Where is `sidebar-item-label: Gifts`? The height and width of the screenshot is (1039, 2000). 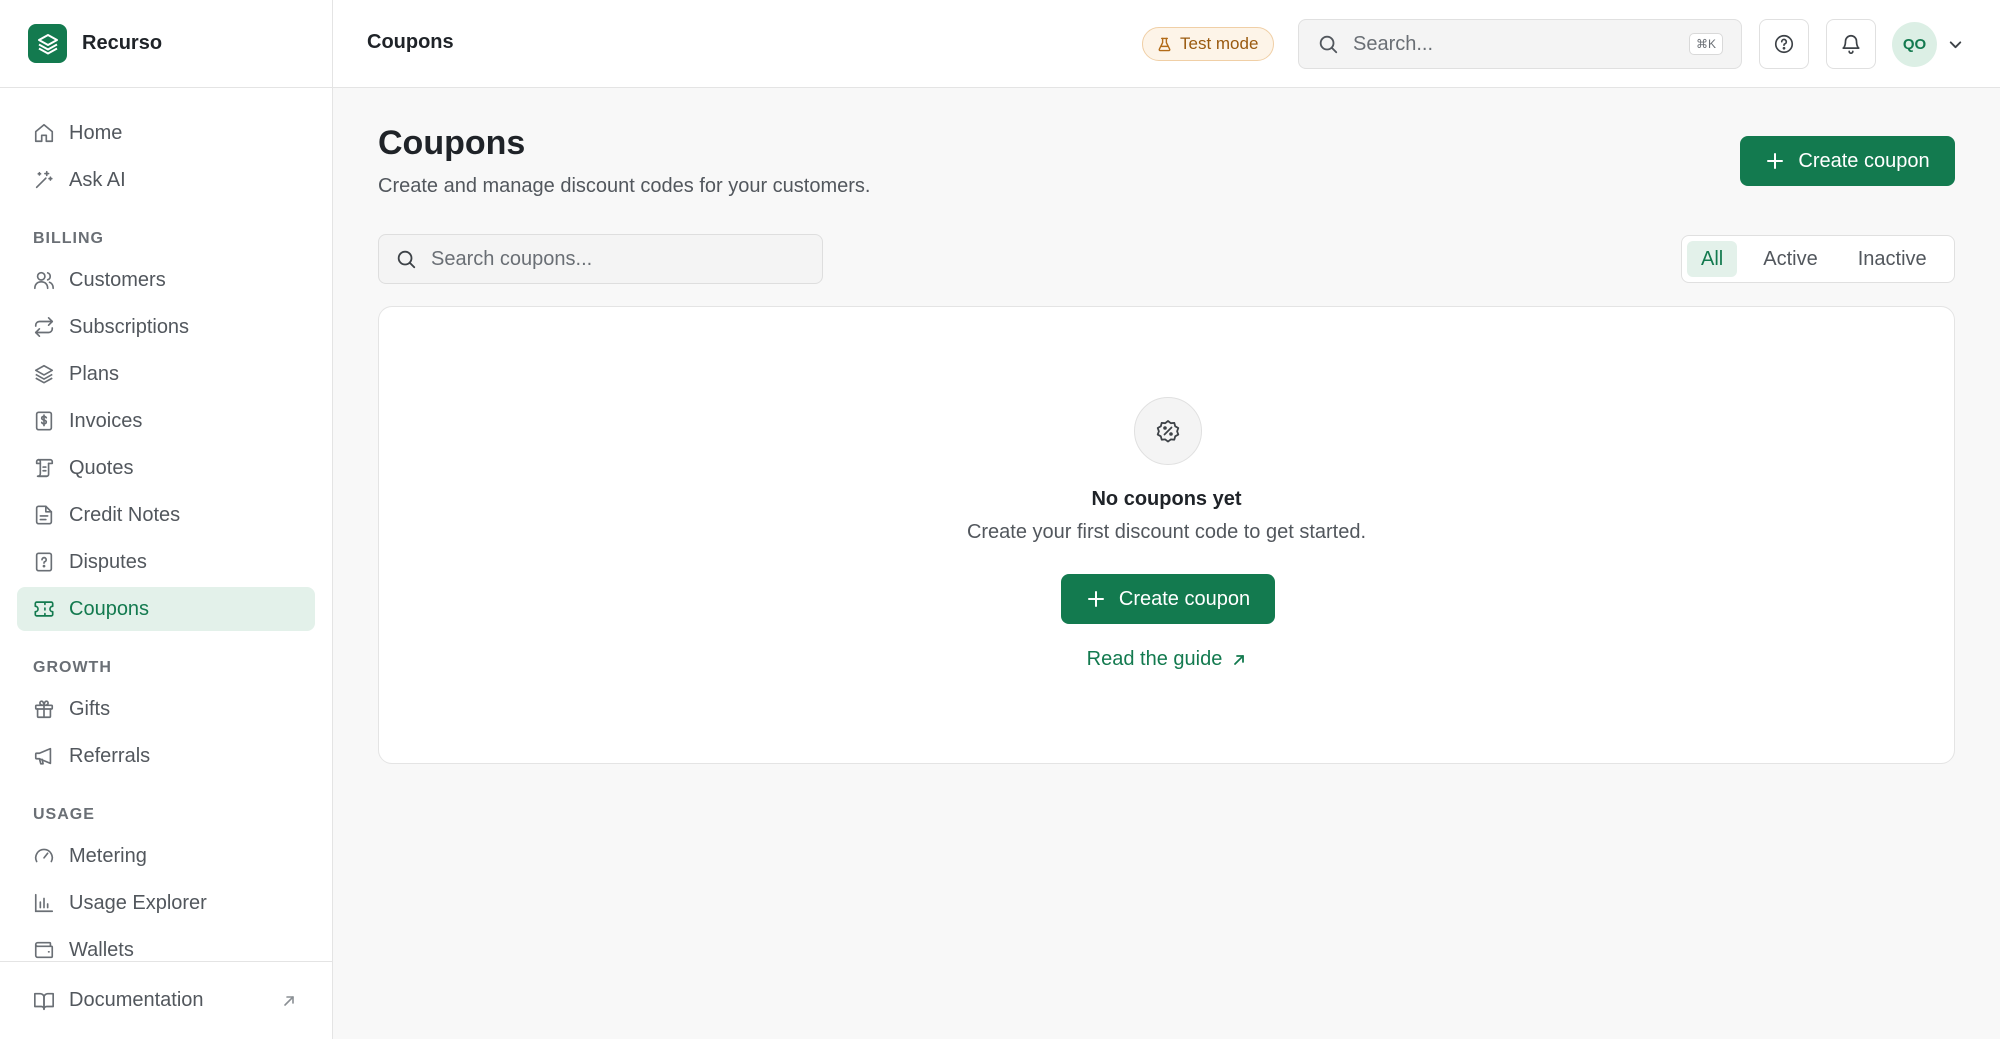
sidebar-item-label: Gifts is located at coordinates (90, 708).